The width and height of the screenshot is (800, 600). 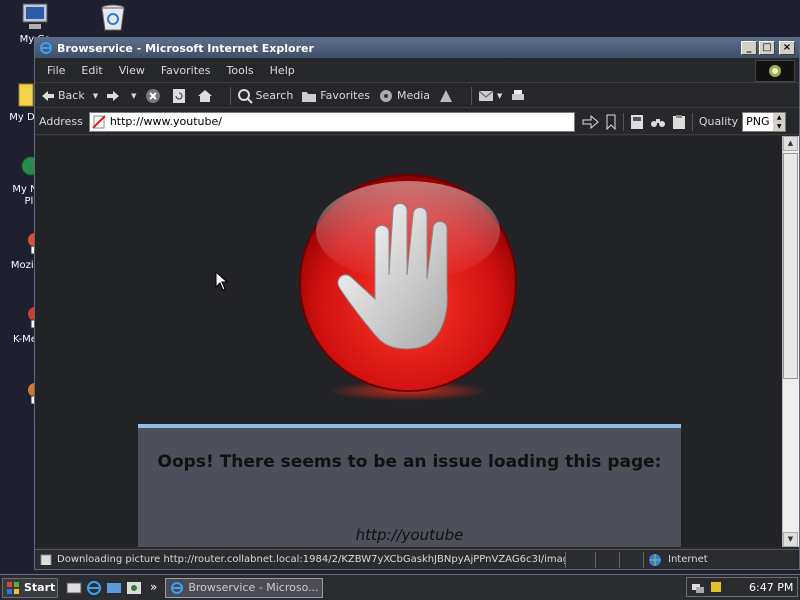 What do you see at coordinates (713, 559) in the screenshot?
I see `security-zone: Internet` at bounding box center [713, 559].